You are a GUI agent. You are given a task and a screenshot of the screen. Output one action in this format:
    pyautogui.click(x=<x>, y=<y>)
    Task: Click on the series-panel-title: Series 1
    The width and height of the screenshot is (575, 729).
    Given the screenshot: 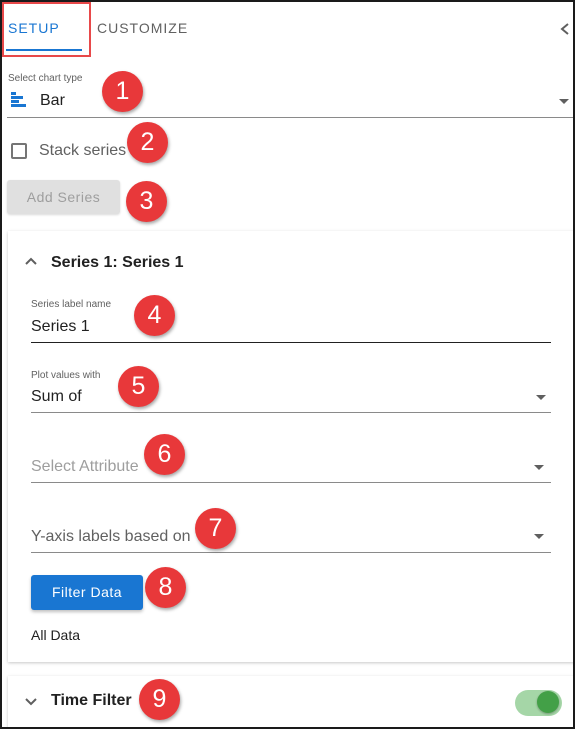 What is the action you would take?
    pyautogui.click(x=117, y=263)
    